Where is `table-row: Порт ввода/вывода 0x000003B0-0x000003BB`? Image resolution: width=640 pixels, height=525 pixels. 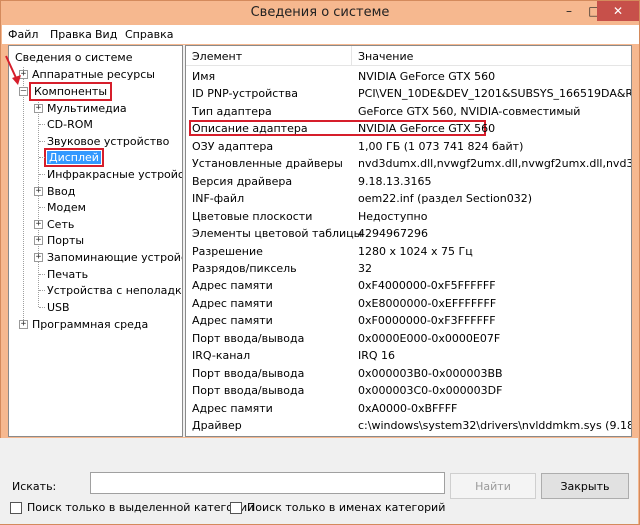 table-row: Порт ввода/вывода 0x000003B0-0x000003BB is located at coordinates (408, 373).